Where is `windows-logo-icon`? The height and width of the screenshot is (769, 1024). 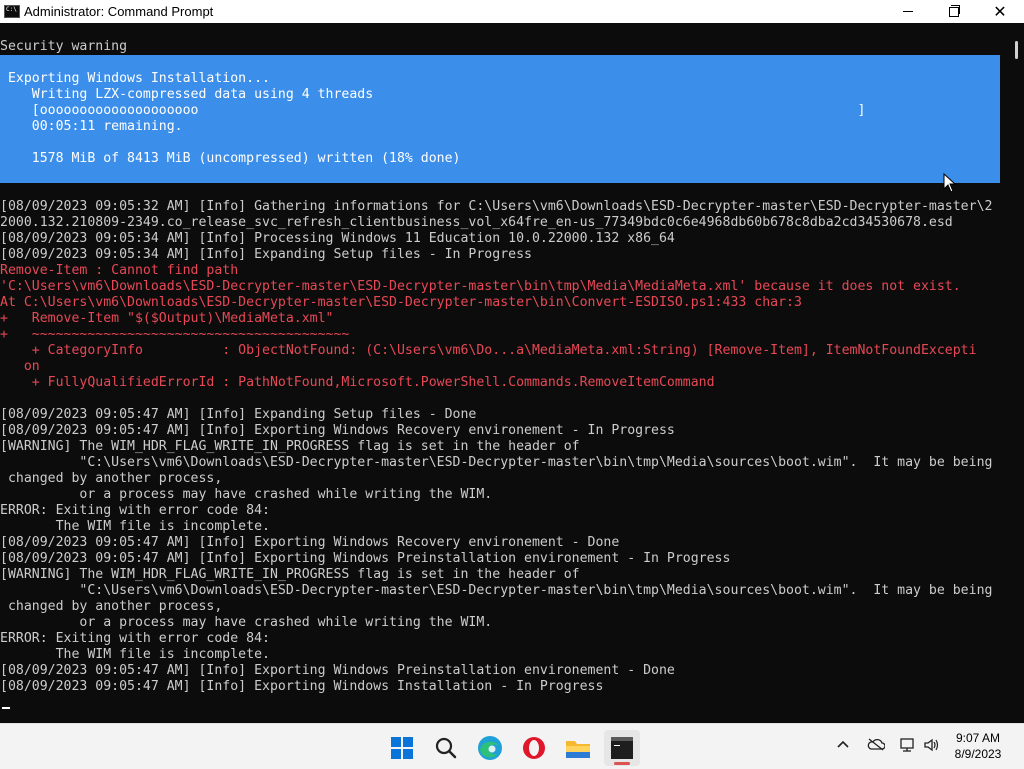 windows-logo-icon is located at coordinates (402, 748).